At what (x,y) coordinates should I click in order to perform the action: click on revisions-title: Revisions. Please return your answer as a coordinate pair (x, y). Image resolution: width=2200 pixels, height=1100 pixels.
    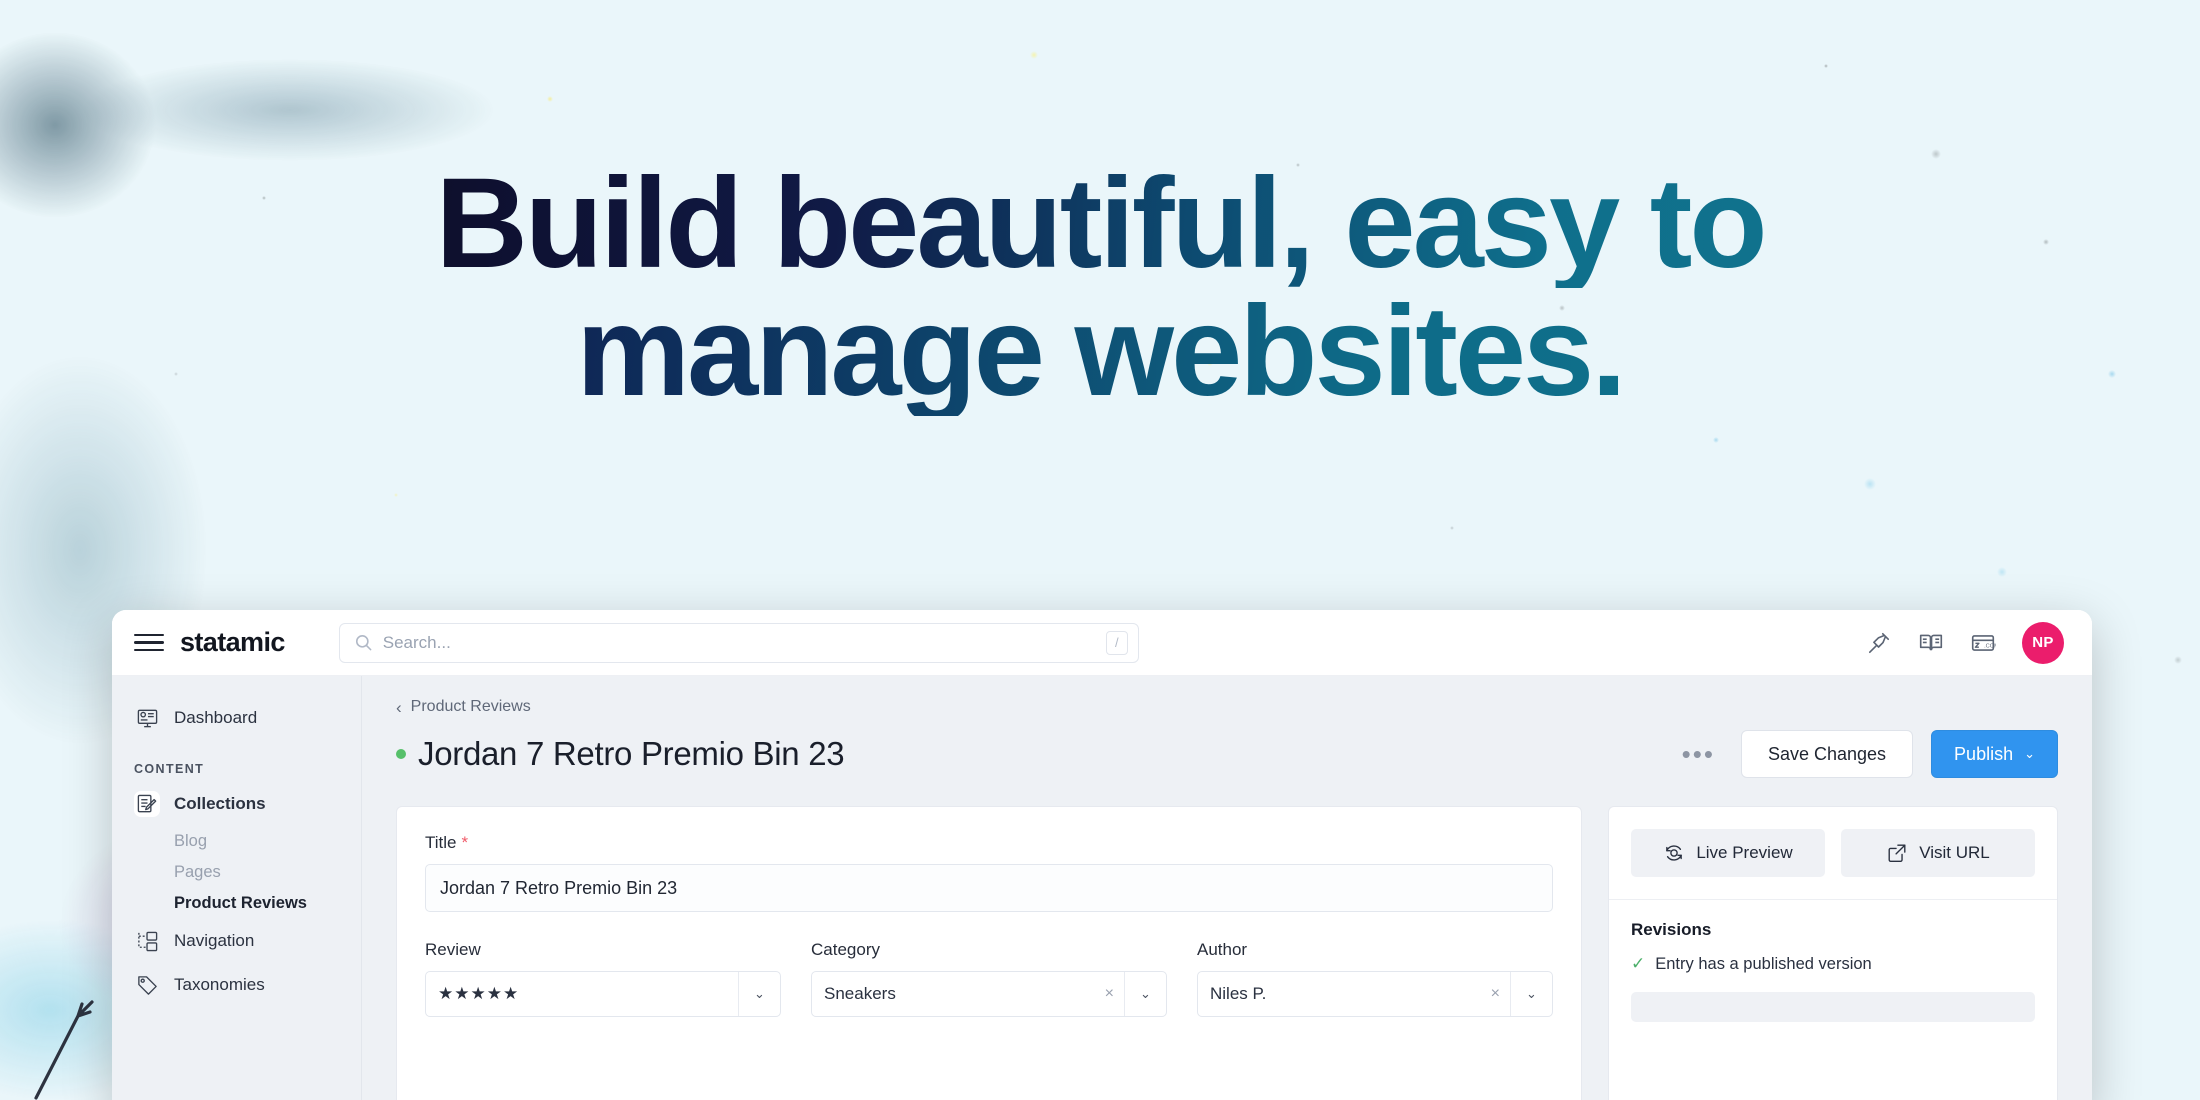
    Looking at the image, I should click on (1671, 929).